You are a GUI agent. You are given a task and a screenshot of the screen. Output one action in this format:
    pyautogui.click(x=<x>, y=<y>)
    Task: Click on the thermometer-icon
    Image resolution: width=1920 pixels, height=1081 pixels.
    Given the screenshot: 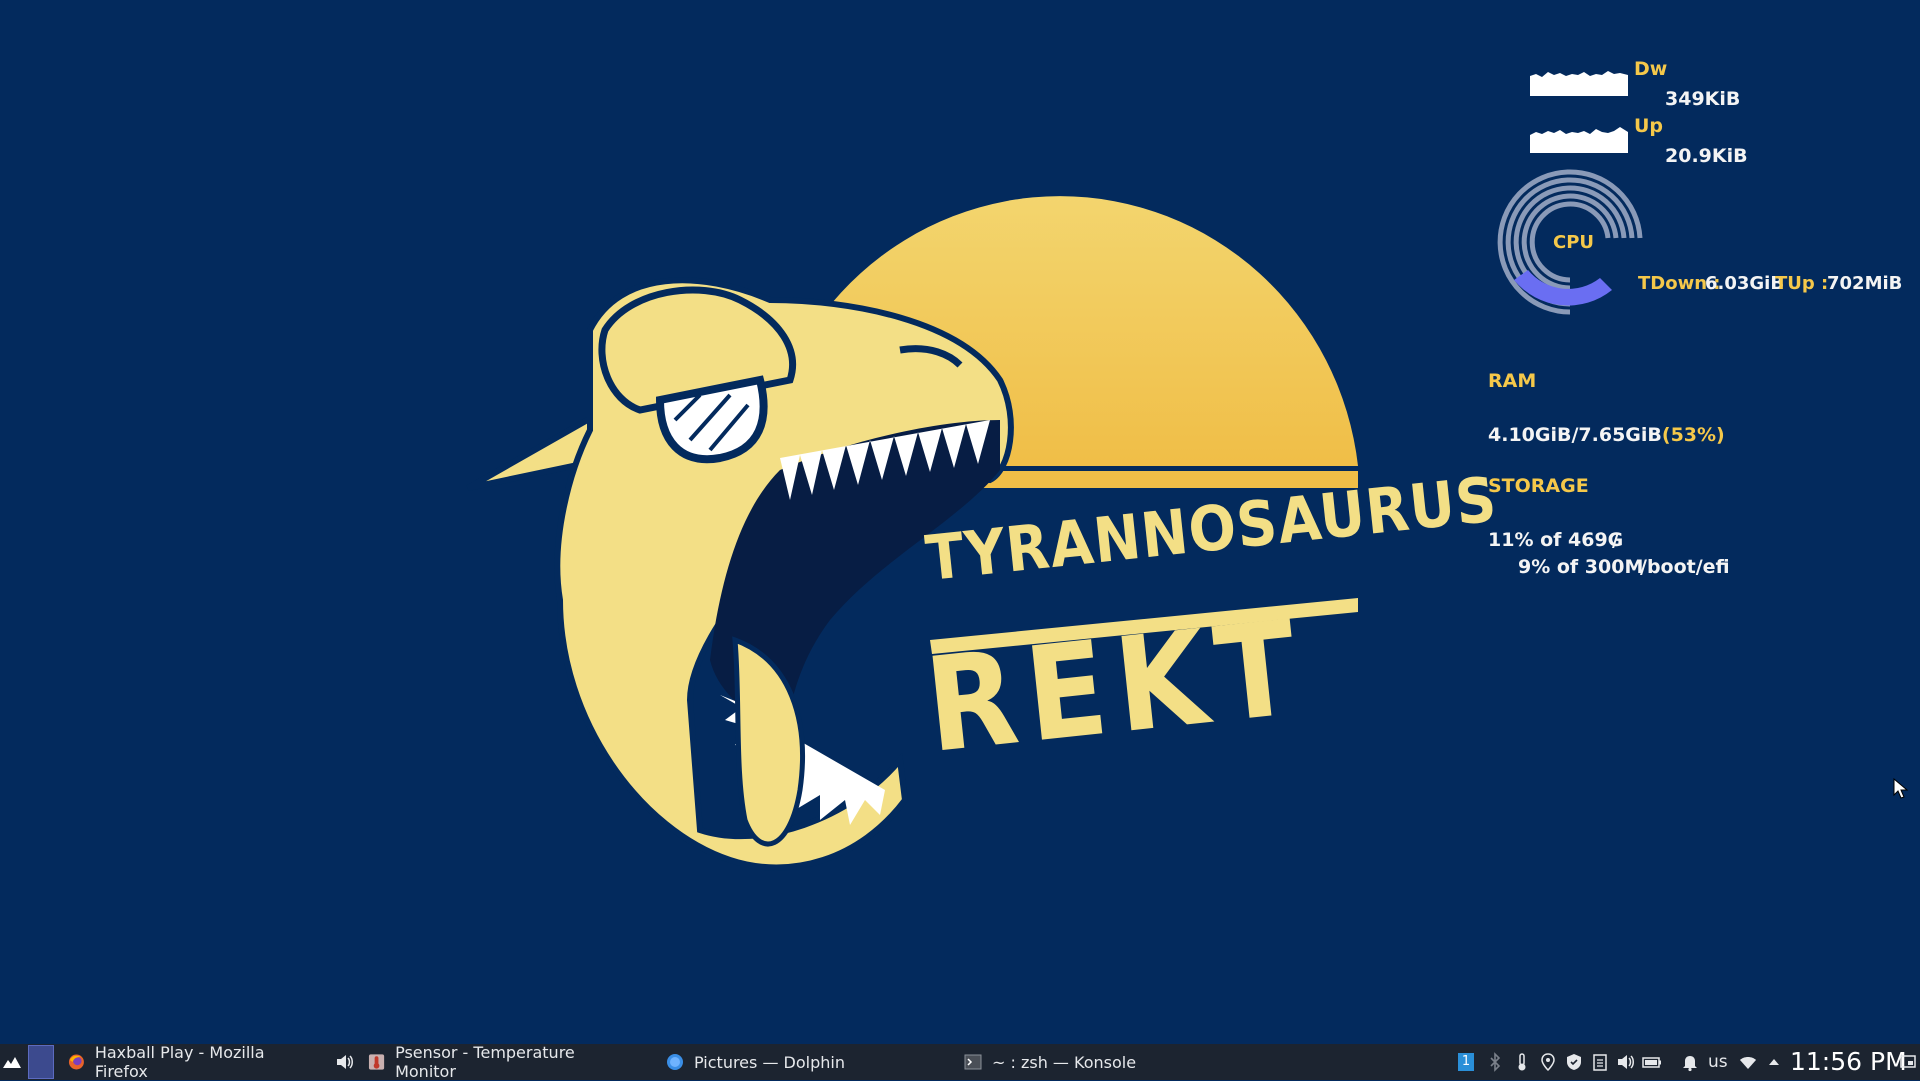 What is the action you would take?
    pyautogui.click(x=1522, y=1062)
    